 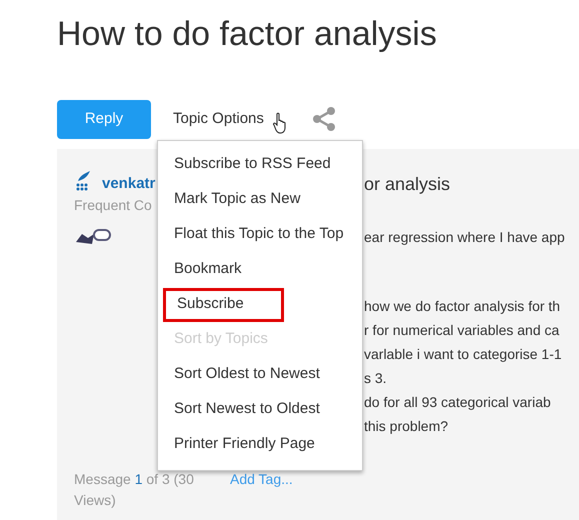 I want to click on menu-item: Subscribe to RSS Feed, so click(x=247, y=165).